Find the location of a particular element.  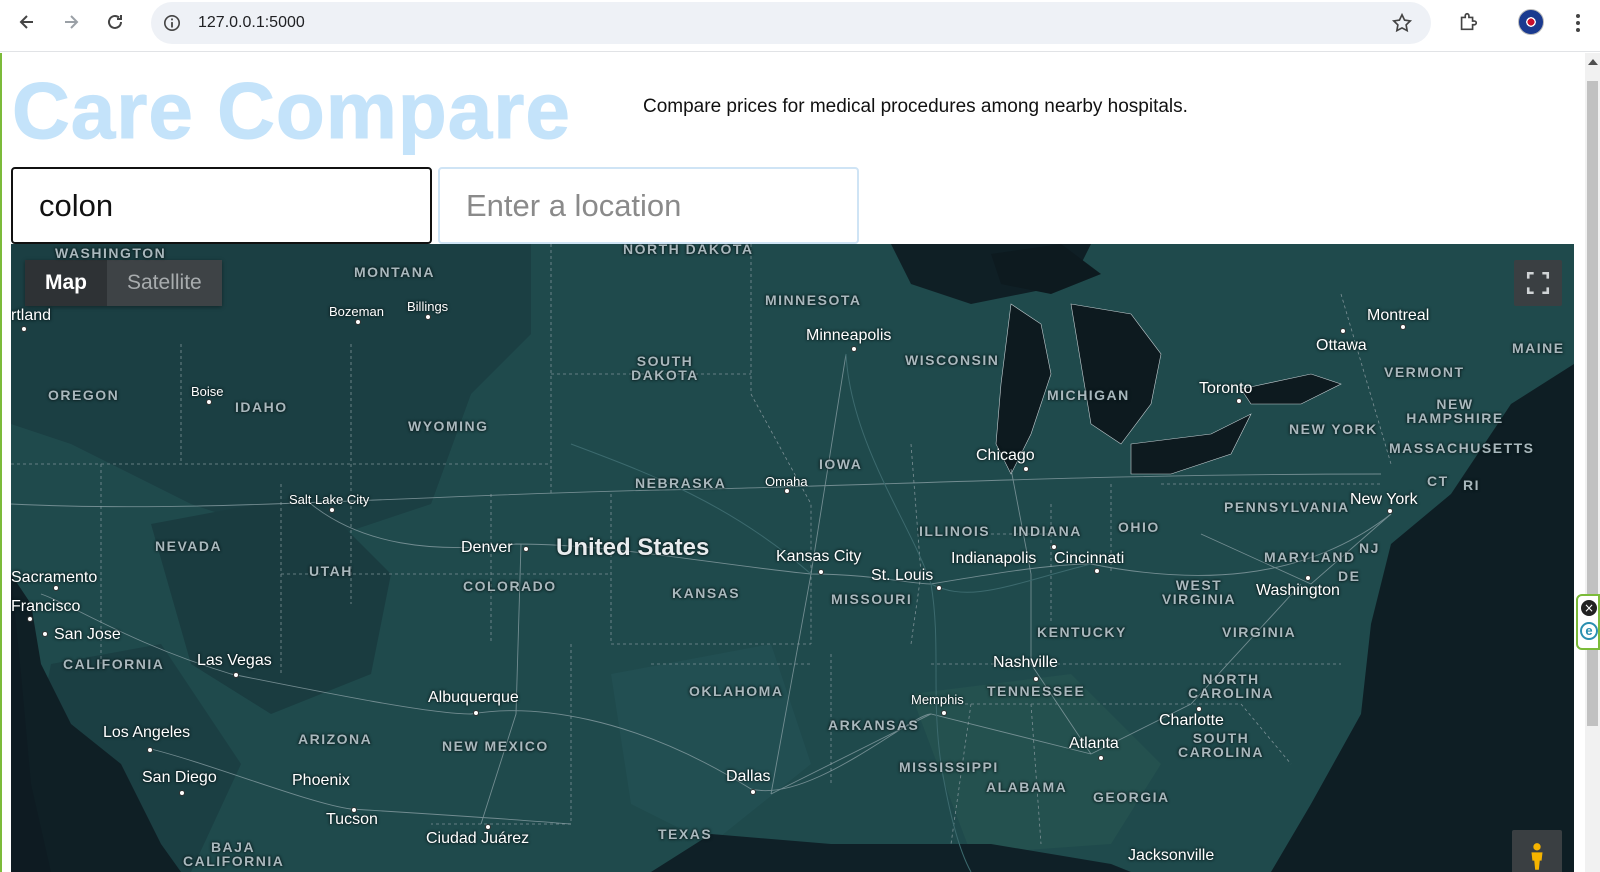

city-label: Francisco is located at coordinates (46, 606).